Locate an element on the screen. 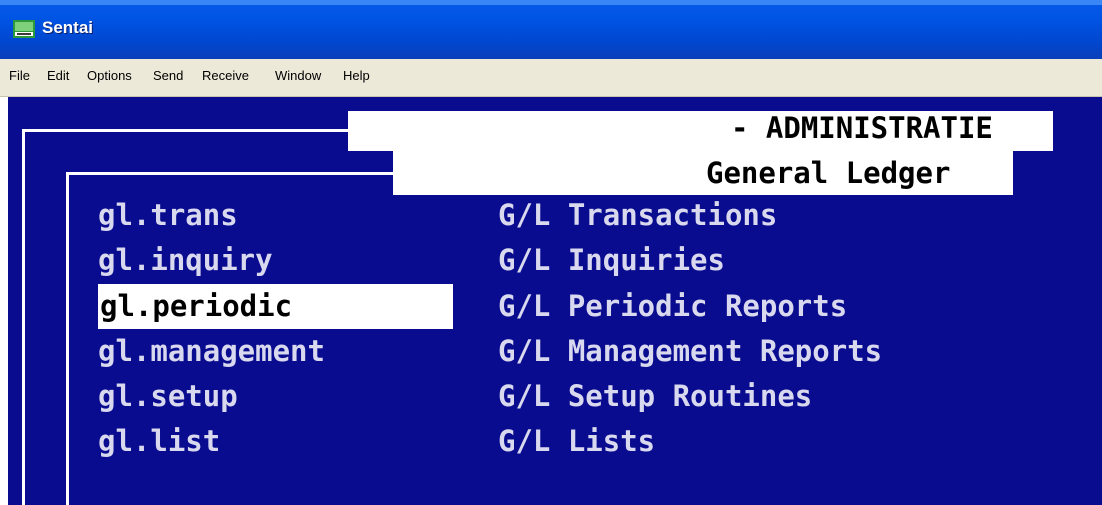 The height and width of the screenshot is (505, 1102). menu-receive: Receive is located at coordinates (225, 75).